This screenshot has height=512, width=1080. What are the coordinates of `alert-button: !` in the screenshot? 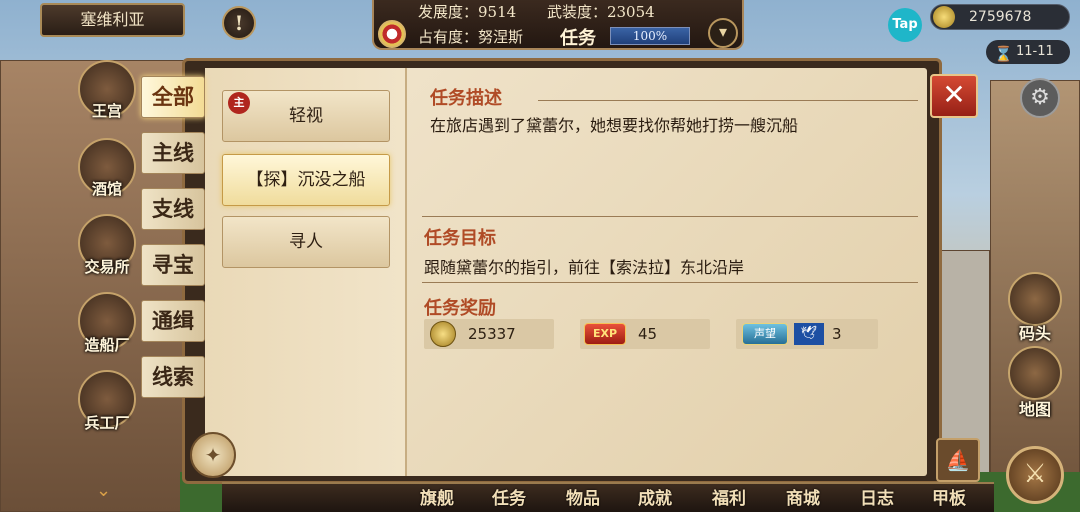 It's located at (239, 23).